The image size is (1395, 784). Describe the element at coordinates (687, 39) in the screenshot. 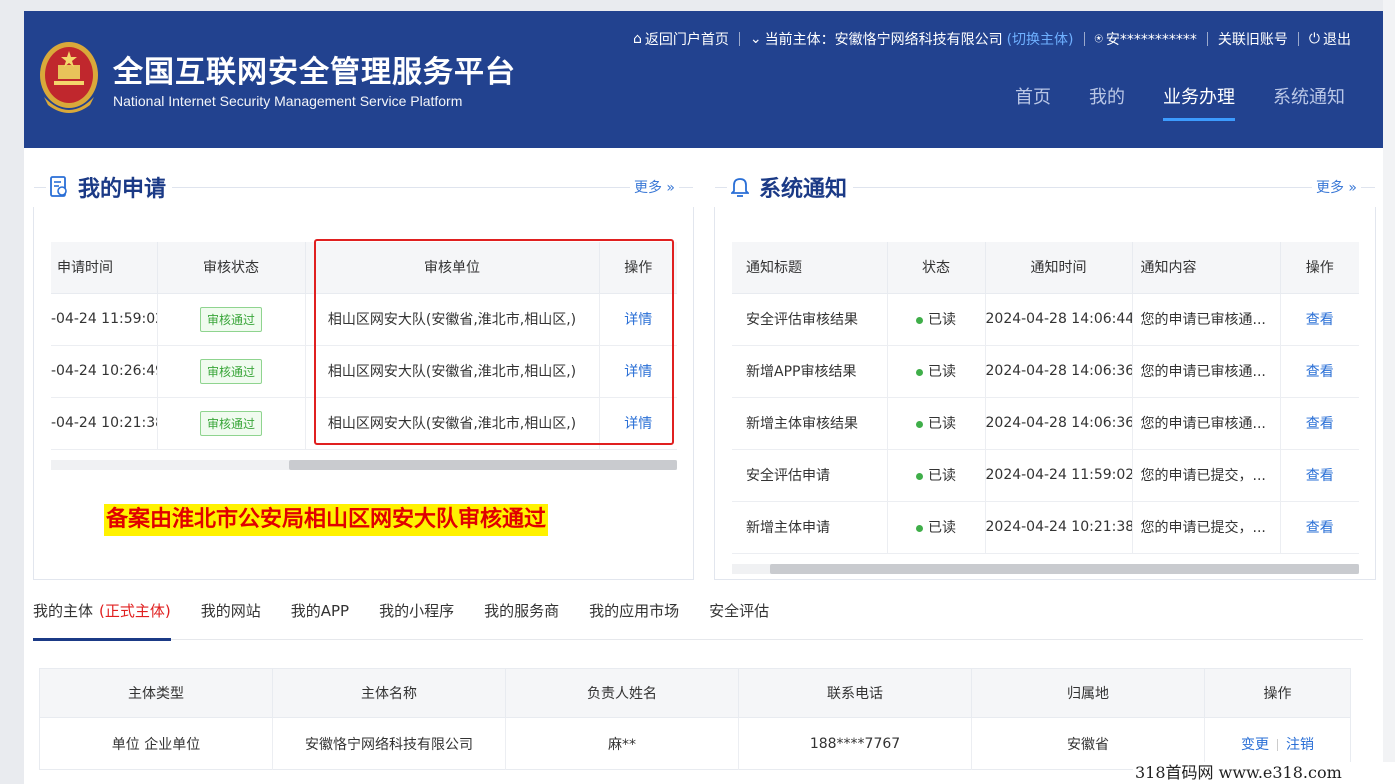

I see `home-portal-link: 返回门户首页` at that location.